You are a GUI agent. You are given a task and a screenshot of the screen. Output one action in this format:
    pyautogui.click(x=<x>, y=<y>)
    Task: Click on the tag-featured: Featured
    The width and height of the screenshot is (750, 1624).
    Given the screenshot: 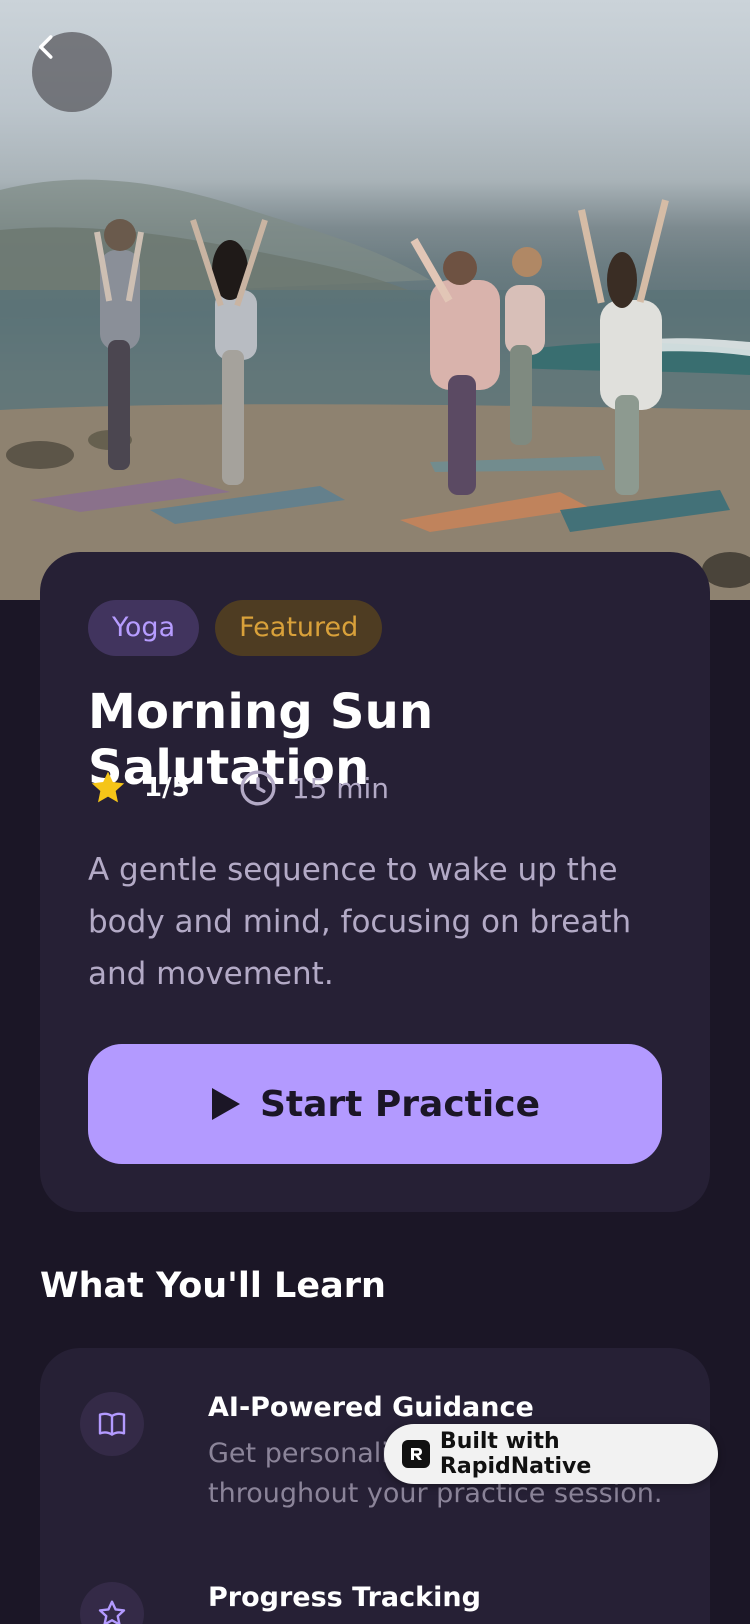 What is the action you would take?
    pyautogui.click(x=299, y=628)
    